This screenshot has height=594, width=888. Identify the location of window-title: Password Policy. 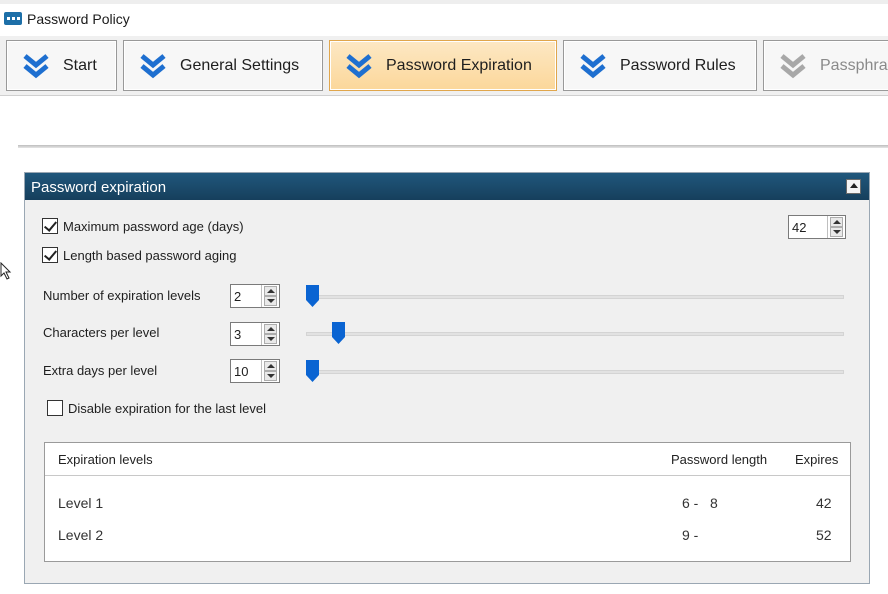
(78, 19).